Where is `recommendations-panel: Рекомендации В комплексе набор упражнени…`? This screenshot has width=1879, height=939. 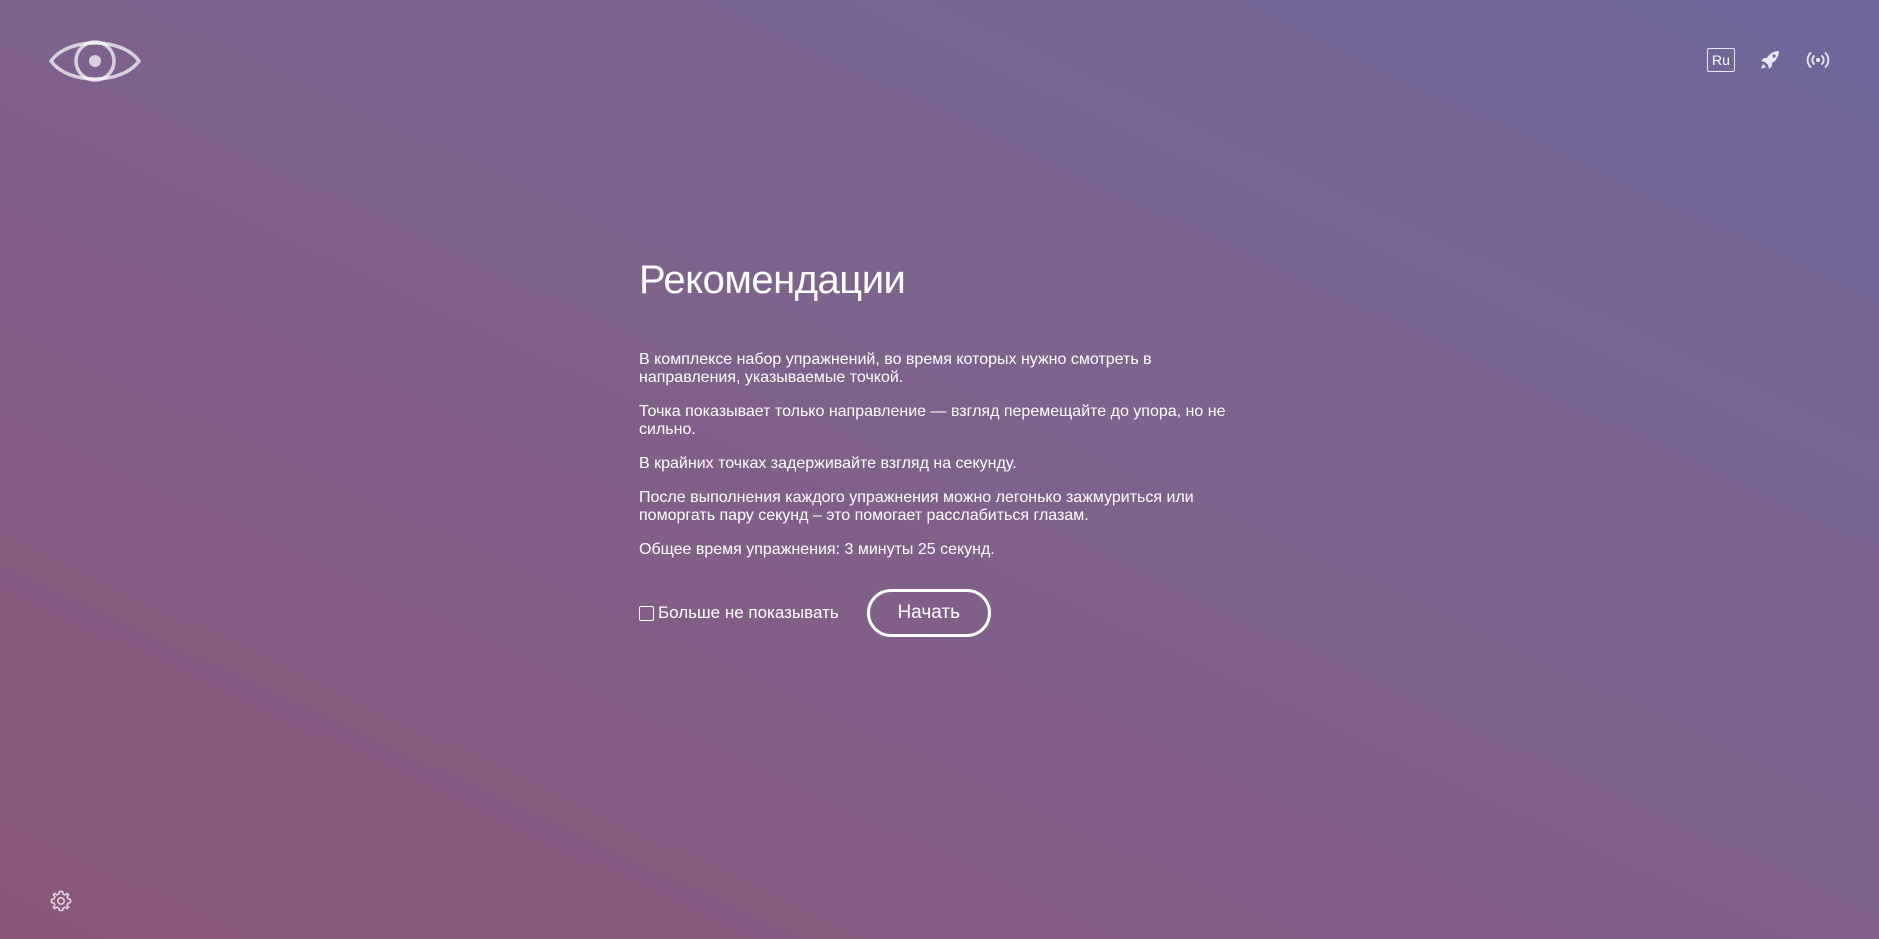 recommendations-panel: Рекомендации В комплексе набор упражнени… is located at coordinates (939, 447).